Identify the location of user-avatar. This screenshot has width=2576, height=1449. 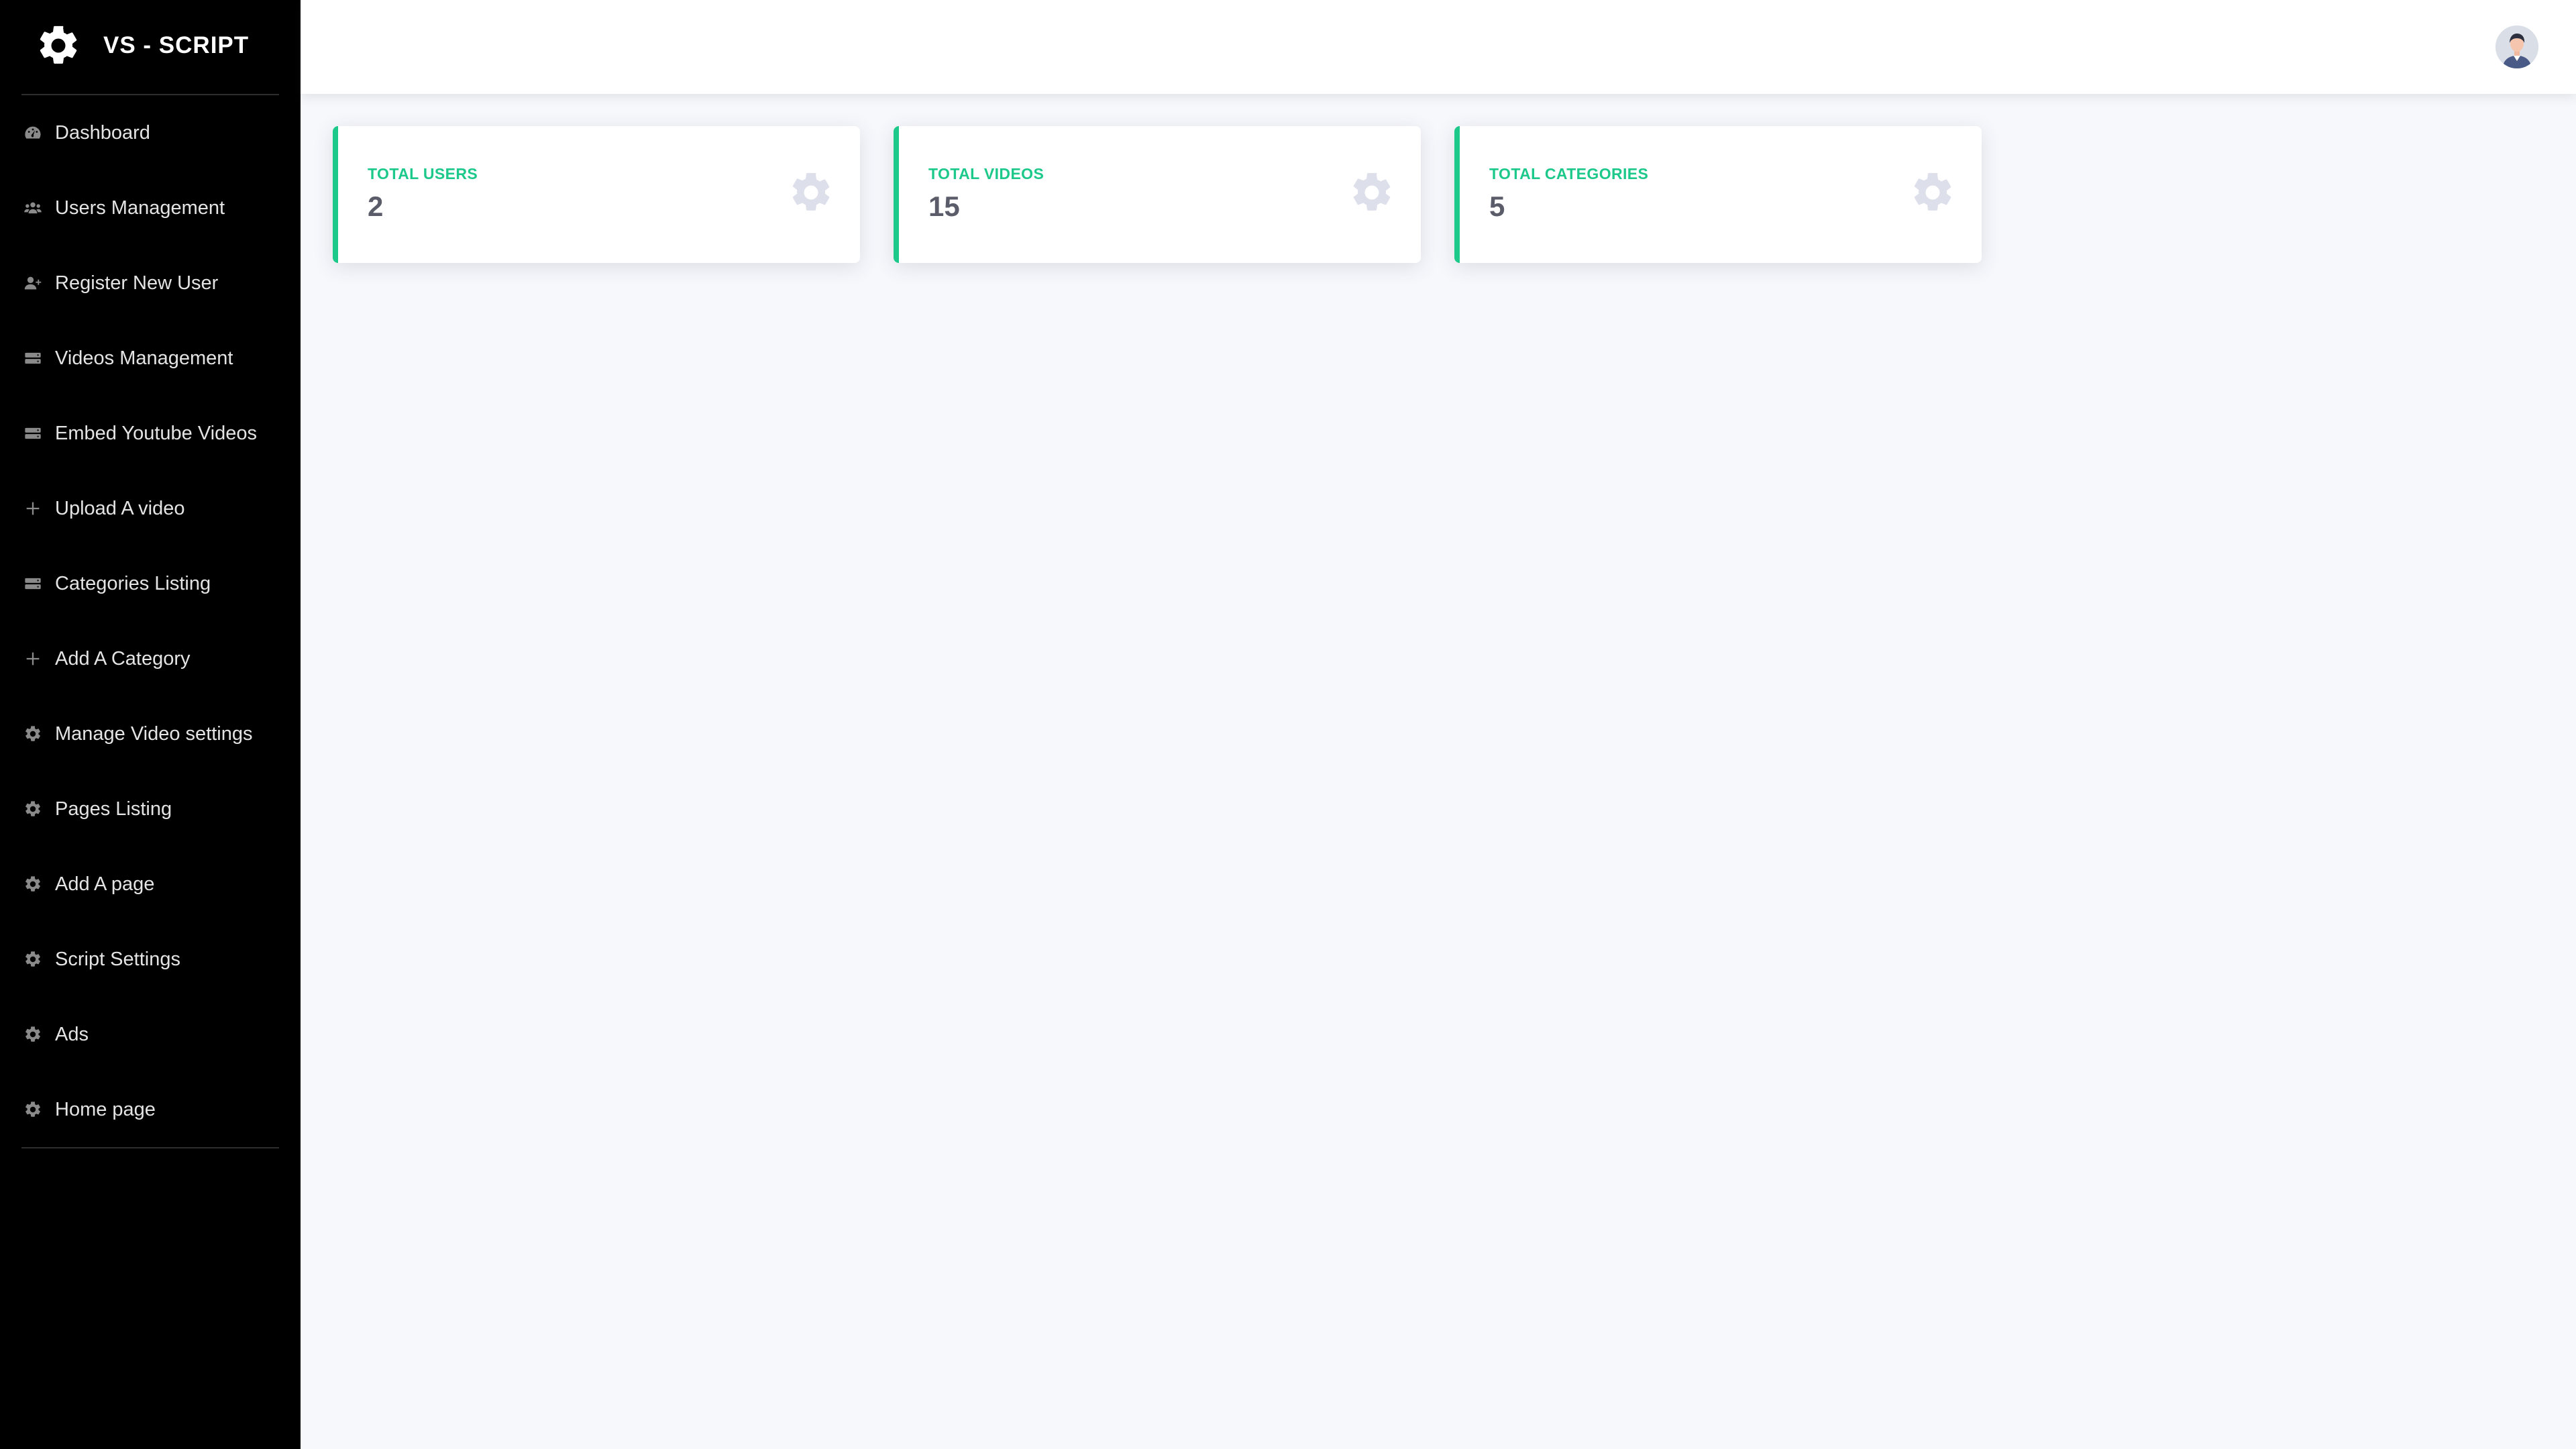
(2517, 46).